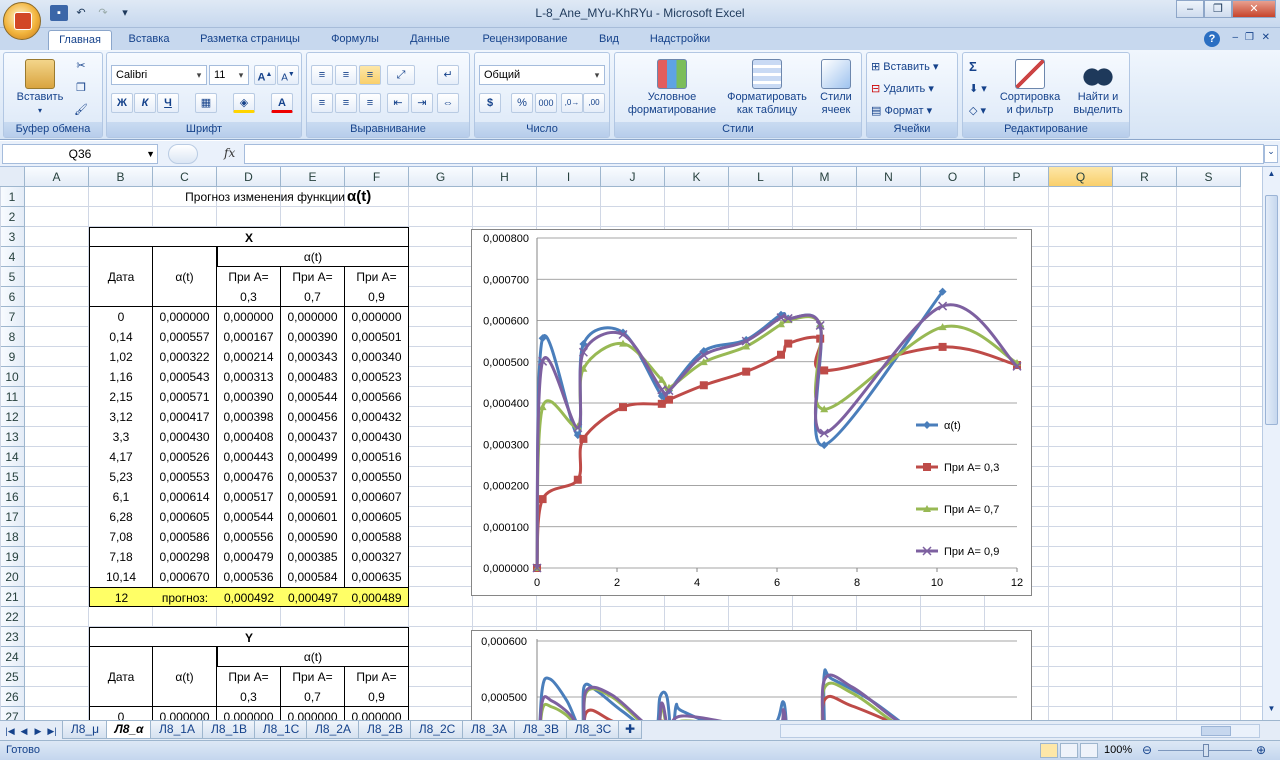 The image size is (1280, 760). What do you see at coordinates (569, 177) in the screenshot?
I see `column-header-i: I` at bounding box center [569, 177].